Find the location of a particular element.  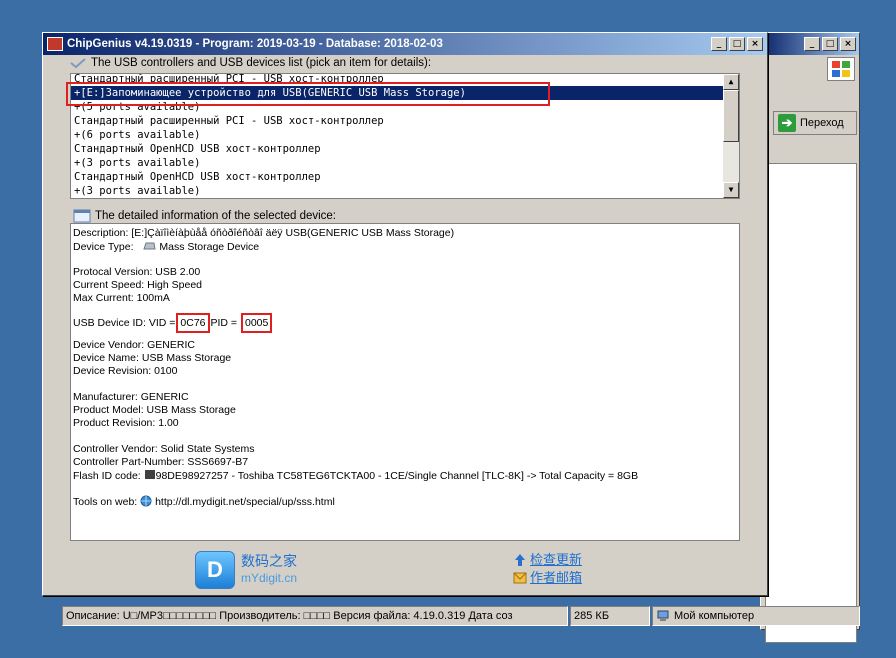

product-revision-line: Product Revision: 1.00 is located at coordinates (126, 423).